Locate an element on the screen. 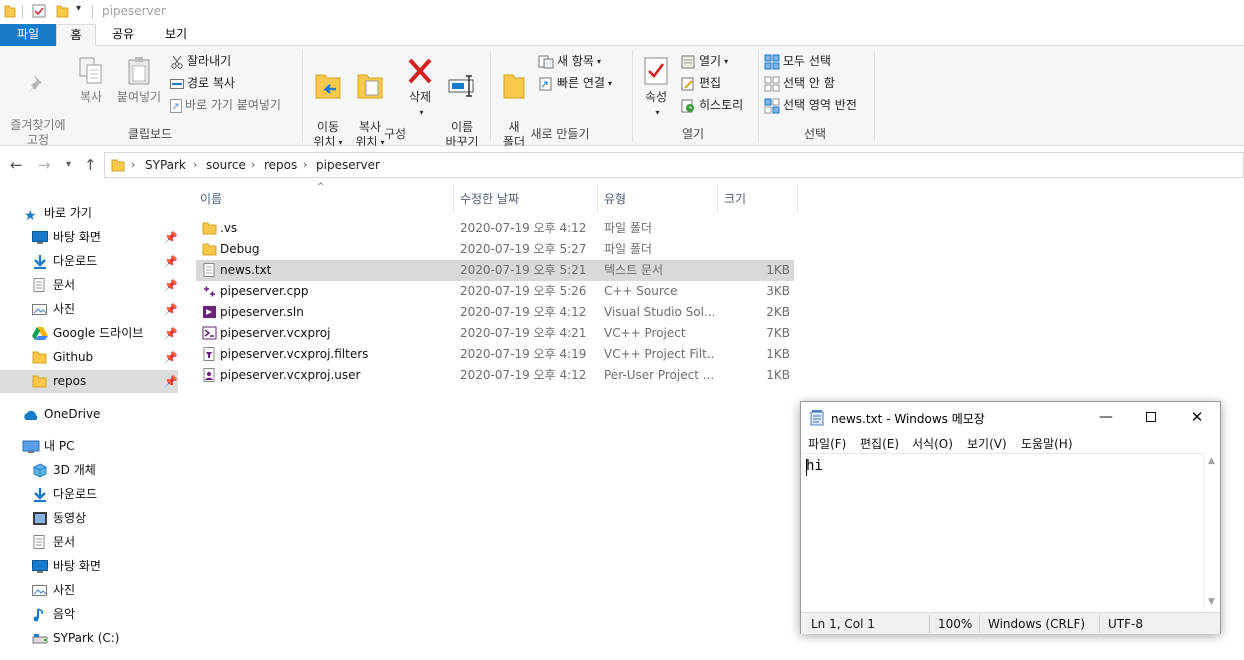 The image size is (1244, 660). breadcrumb-item: repos is located at coordinates (280, 165).